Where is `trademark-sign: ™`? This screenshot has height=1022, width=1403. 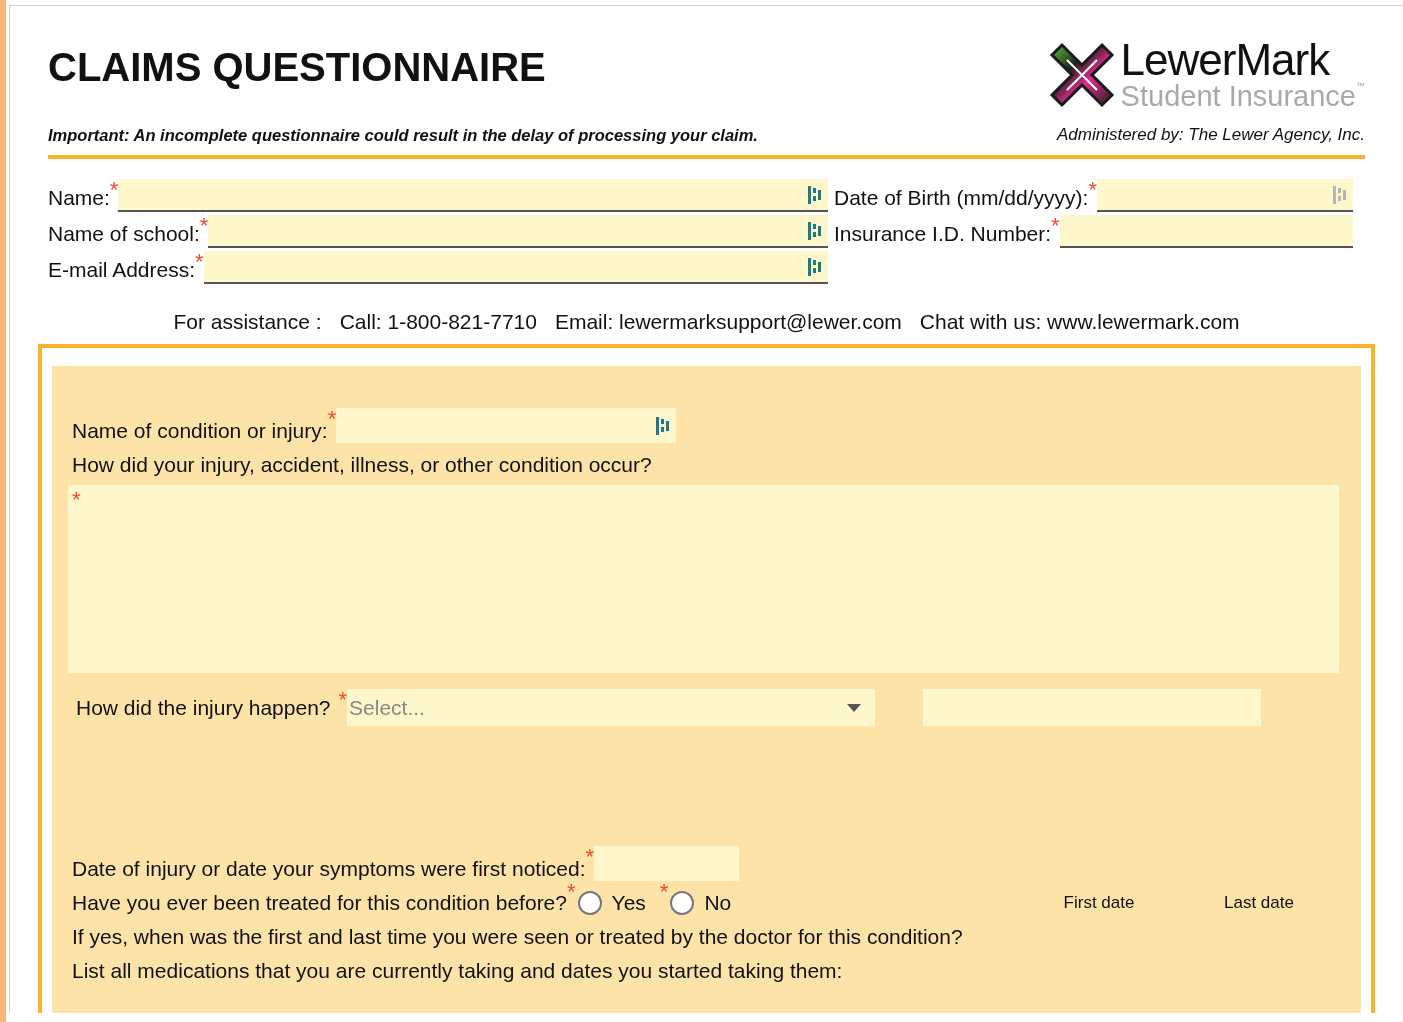
trademark-sign: ™ is located at coordinates (1360, 86).